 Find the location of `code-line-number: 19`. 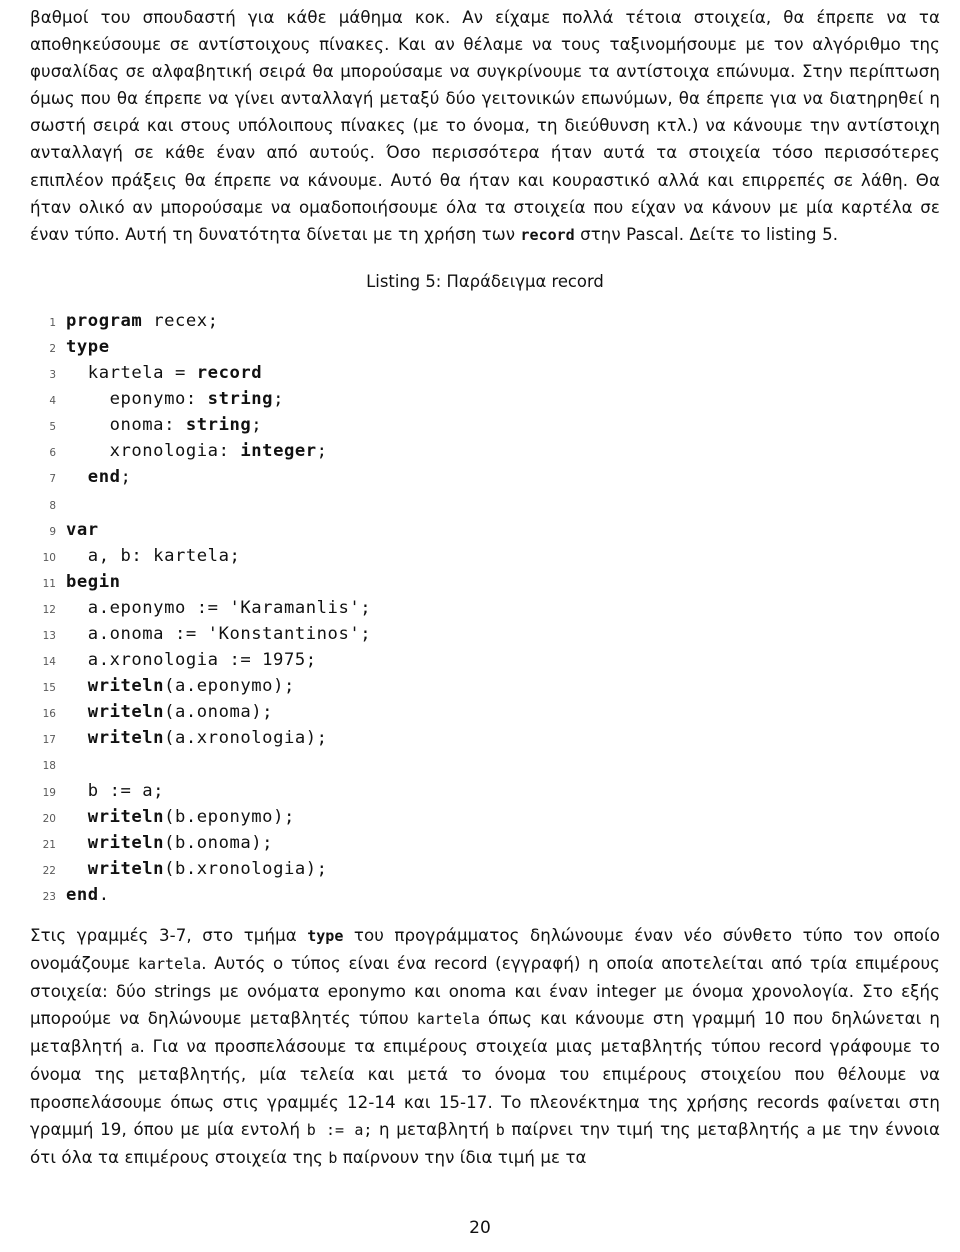

code-line-number: 19 is located at coordinates (49, 792).